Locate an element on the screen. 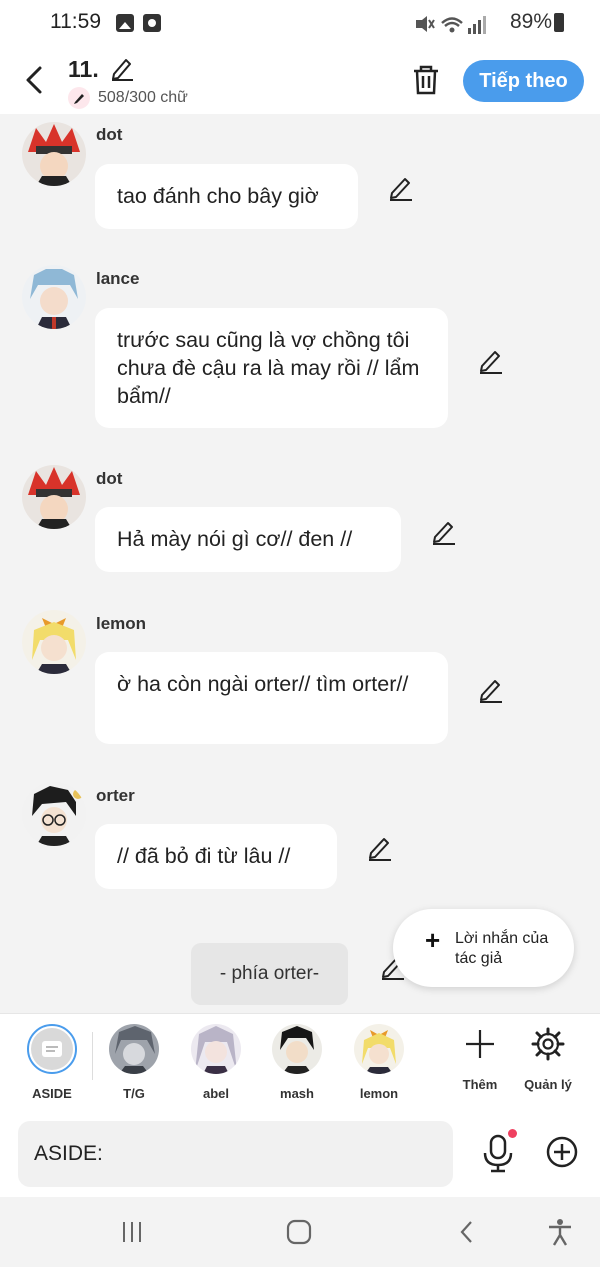 The width and height of the screenshot is (600, 1267). message-input is located at coordinates (235, 1154).